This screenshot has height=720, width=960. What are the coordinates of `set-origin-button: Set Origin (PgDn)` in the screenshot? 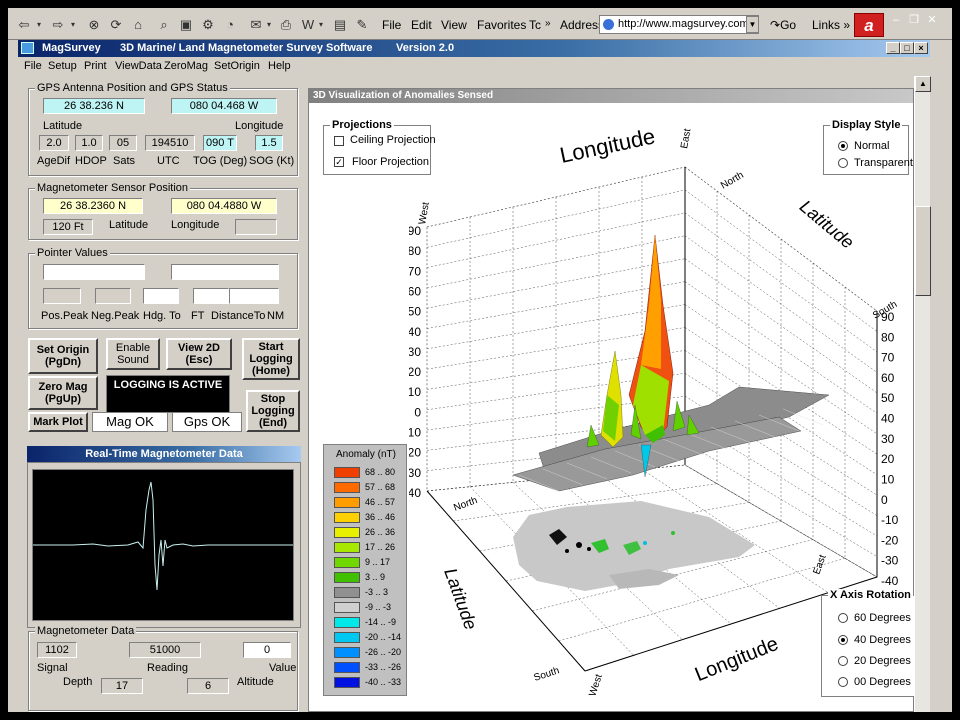 It's located at (63, 356).